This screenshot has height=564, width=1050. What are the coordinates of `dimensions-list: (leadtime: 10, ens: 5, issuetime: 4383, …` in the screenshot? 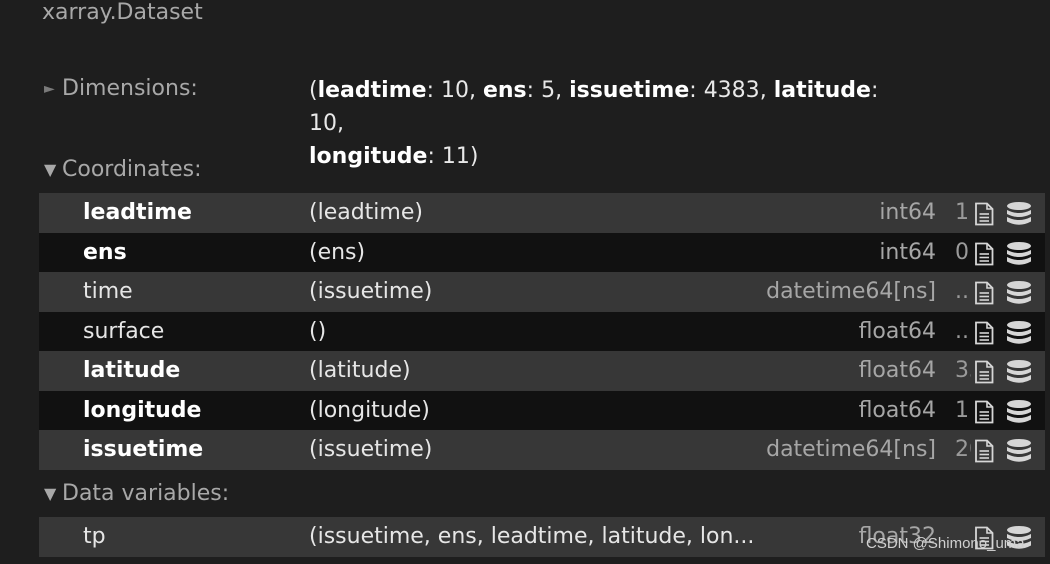 It's located at (609, 123).